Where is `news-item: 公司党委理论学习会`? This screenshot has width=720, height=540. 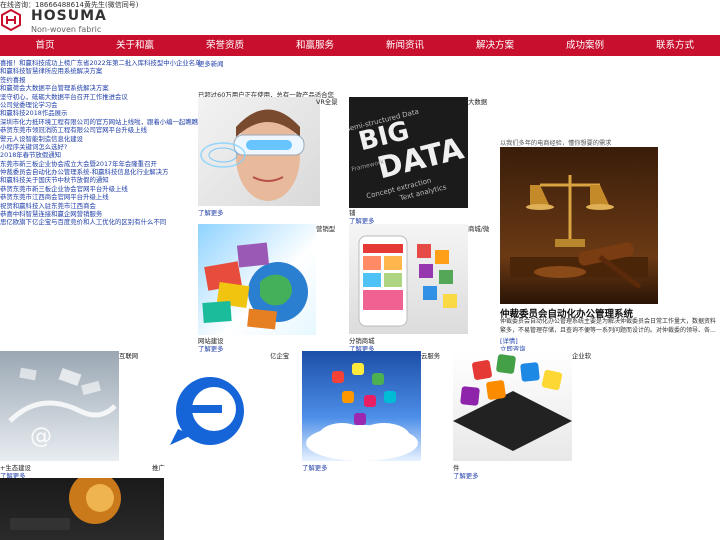 news-item: 公司党委理论学习会 is located at coordinates (100, 105).